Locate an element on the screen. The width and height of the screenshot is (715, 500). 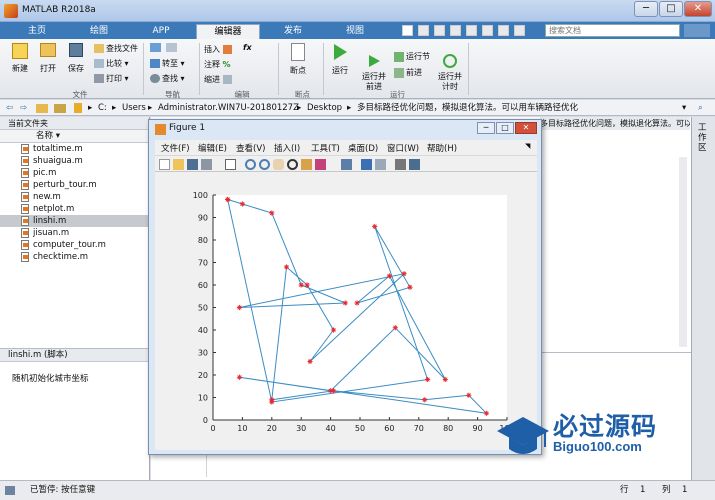
copy-icon is located at coordinates (439, 30).